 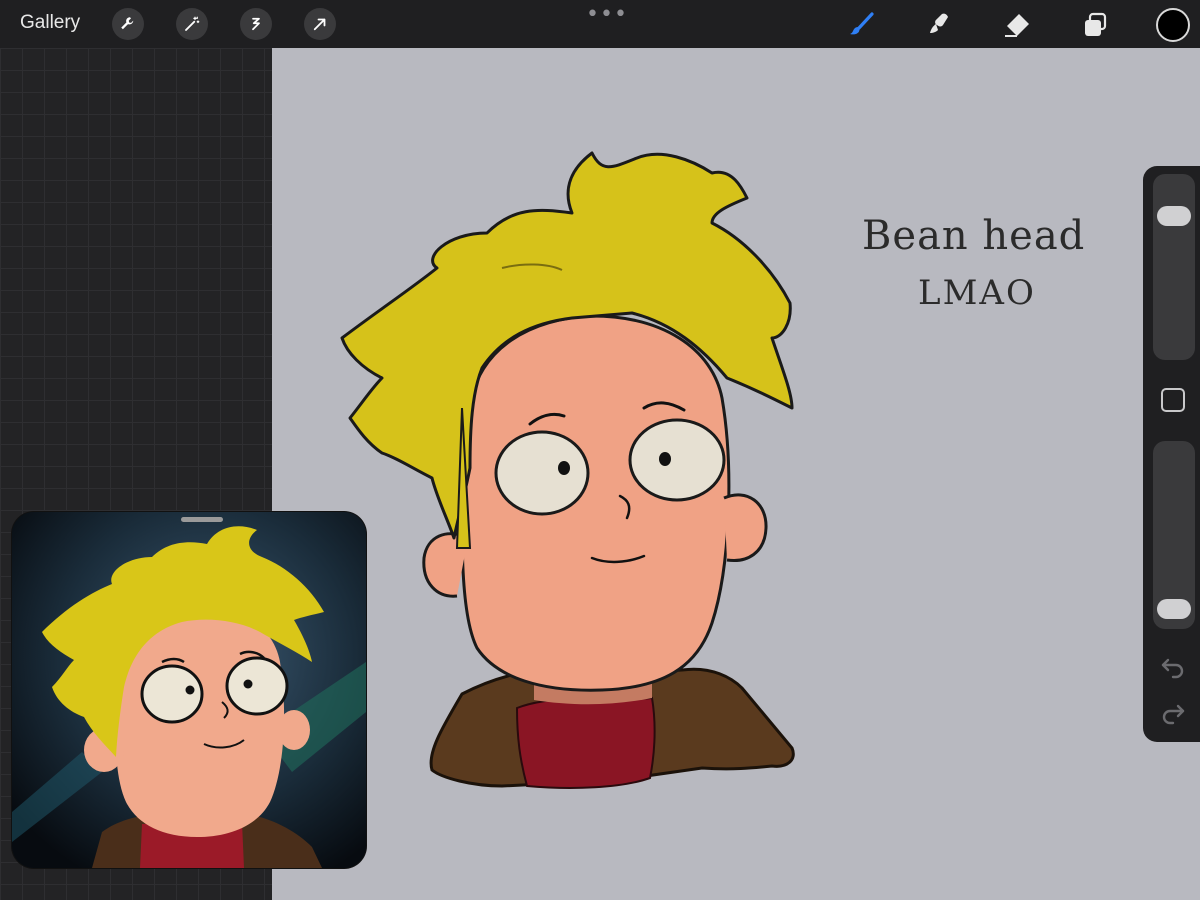 I want to click on top-toolbar: Gallery •••, so click(x=600, y=24).